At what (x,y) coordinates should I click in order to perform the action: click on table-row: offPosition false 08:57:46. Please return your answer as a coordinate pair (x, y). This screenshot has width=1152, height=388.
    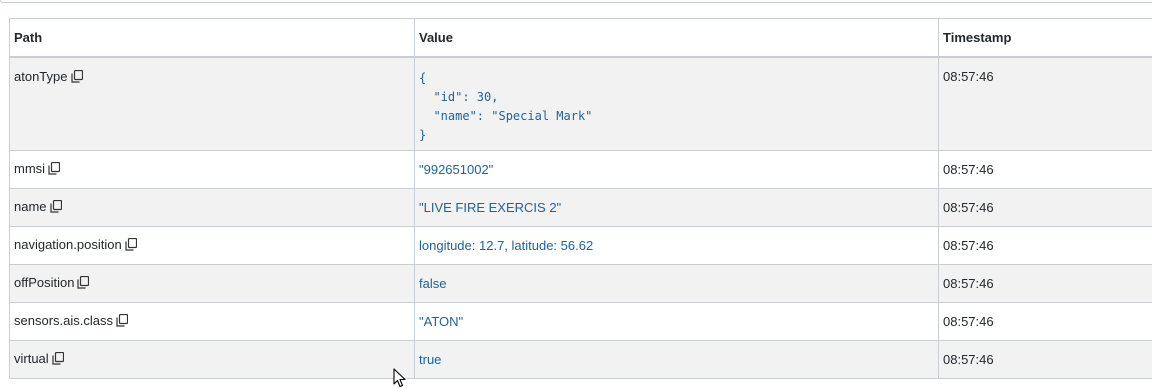
    Looking at the image, I should click on (581, 284).